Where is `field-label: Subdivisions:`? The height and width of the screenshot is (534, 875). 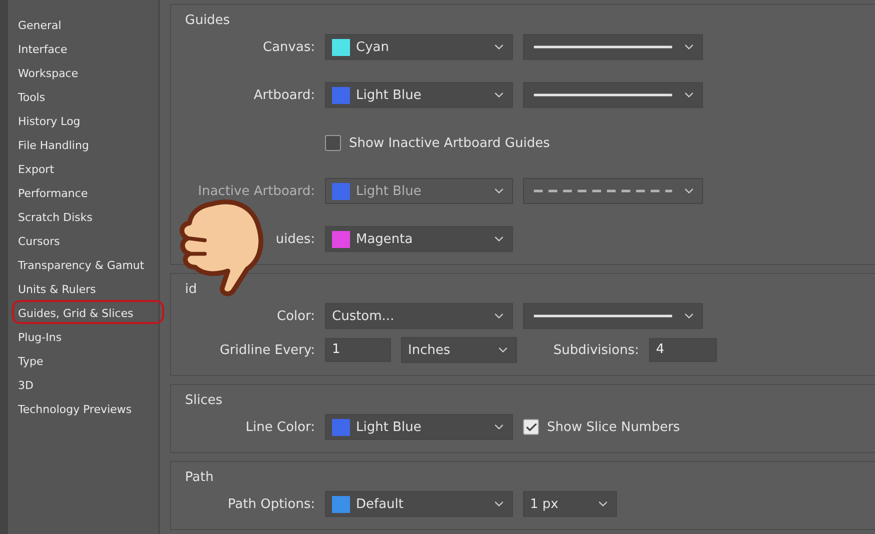 field-label: Subdivisions: is located at coordinates (595, 350).